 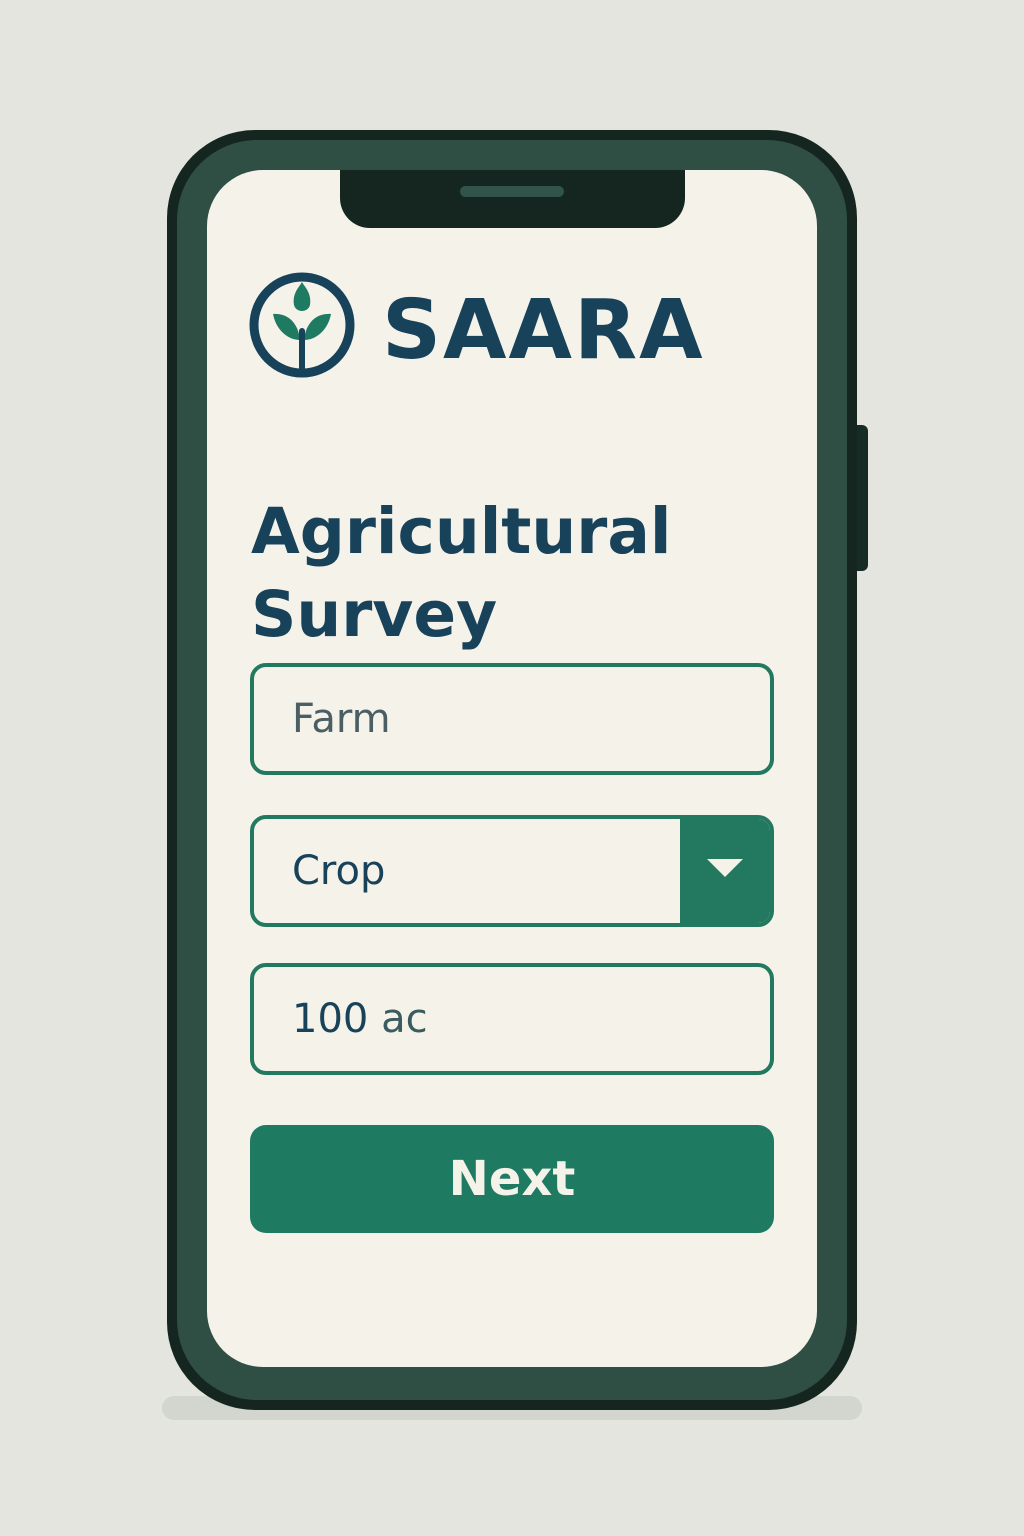 I want to click on crop-select: Crop, so click(x=512, y=871).